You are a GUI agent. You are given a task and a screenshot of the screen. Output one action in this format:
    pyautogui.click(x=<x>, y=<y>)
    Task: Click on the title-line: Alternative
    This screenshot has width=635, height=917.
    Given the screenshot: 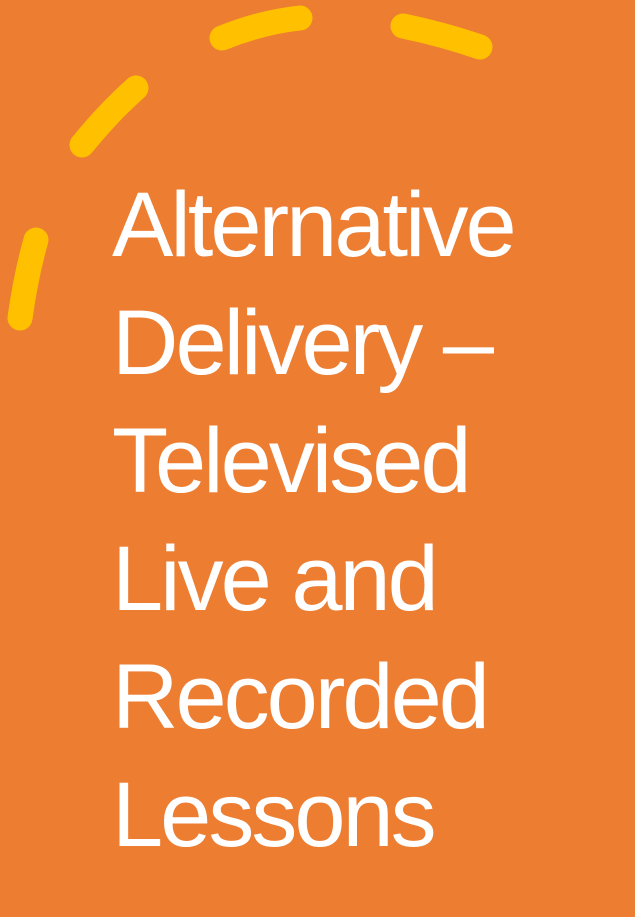 What is the action you would take?
    pyautogui.click(x=314, y=225)
    